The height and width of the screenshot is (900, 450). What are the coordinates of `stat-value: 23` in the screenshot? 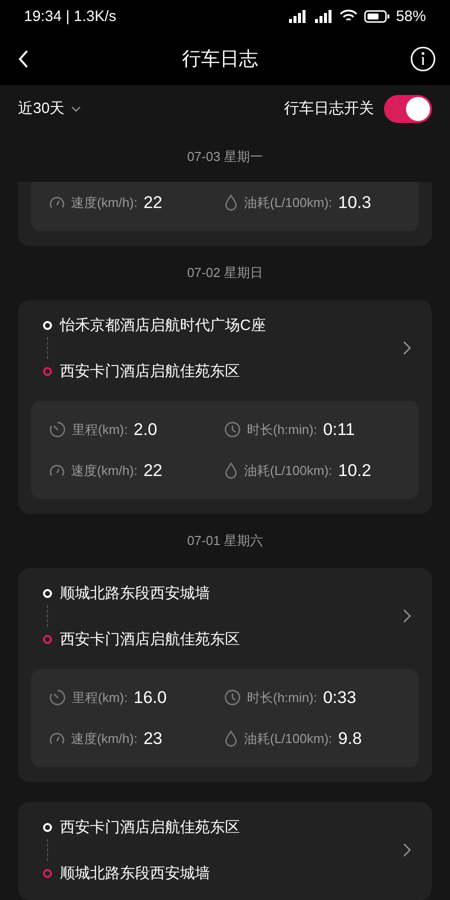 It's located at (152, 738).